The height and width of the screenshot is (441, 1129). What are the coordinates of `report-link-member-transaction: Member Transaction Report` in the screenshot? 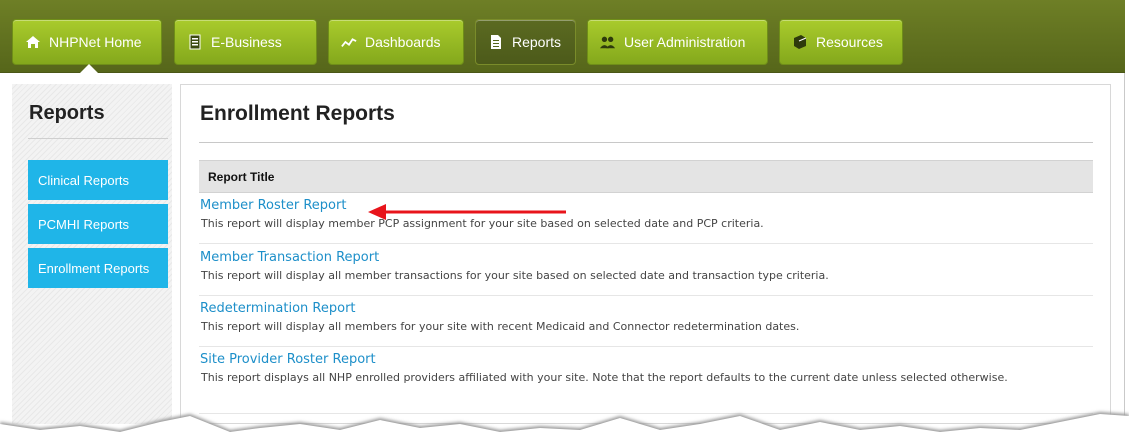 It's located at (289, 257).